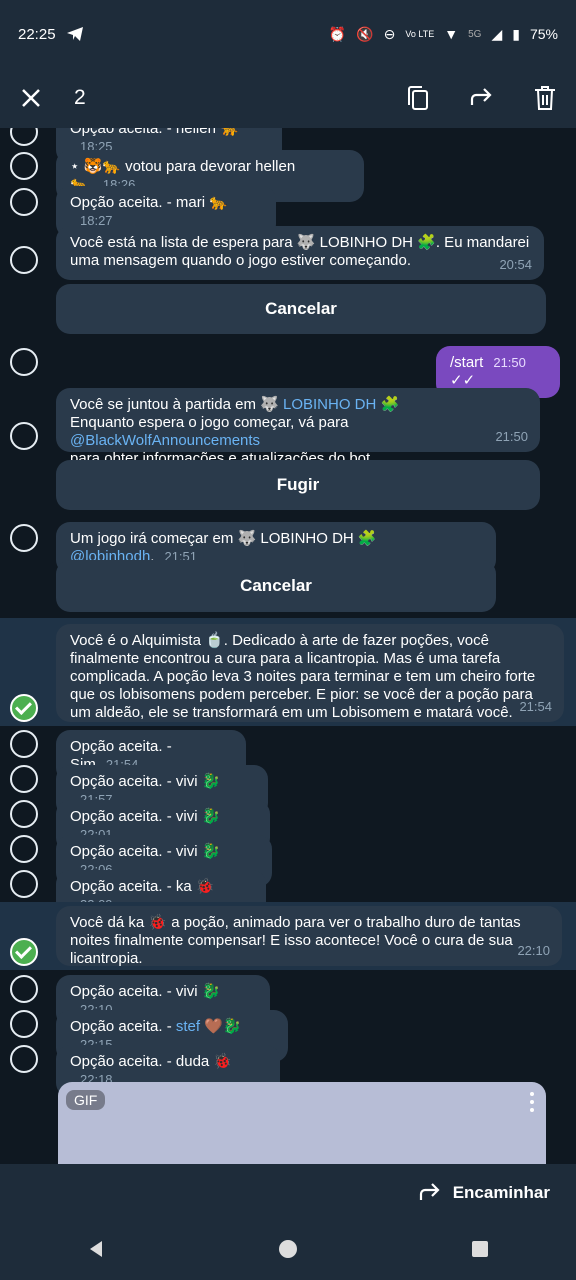  I want to click on battery-icon: ▮, so click(516, 33).